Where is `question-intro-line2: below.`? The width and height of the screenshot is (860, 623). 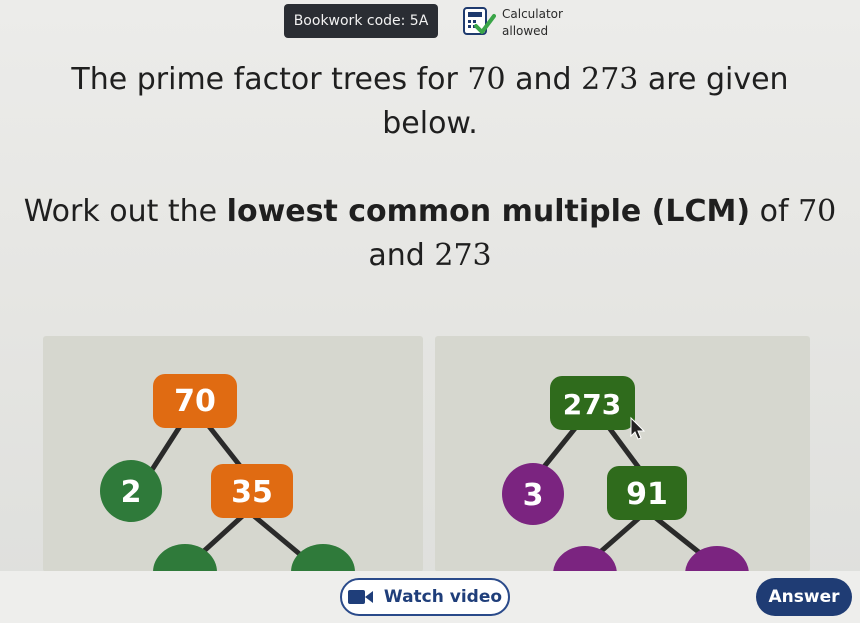 question-intro-line2: below. is located at coordinates (430, 123).